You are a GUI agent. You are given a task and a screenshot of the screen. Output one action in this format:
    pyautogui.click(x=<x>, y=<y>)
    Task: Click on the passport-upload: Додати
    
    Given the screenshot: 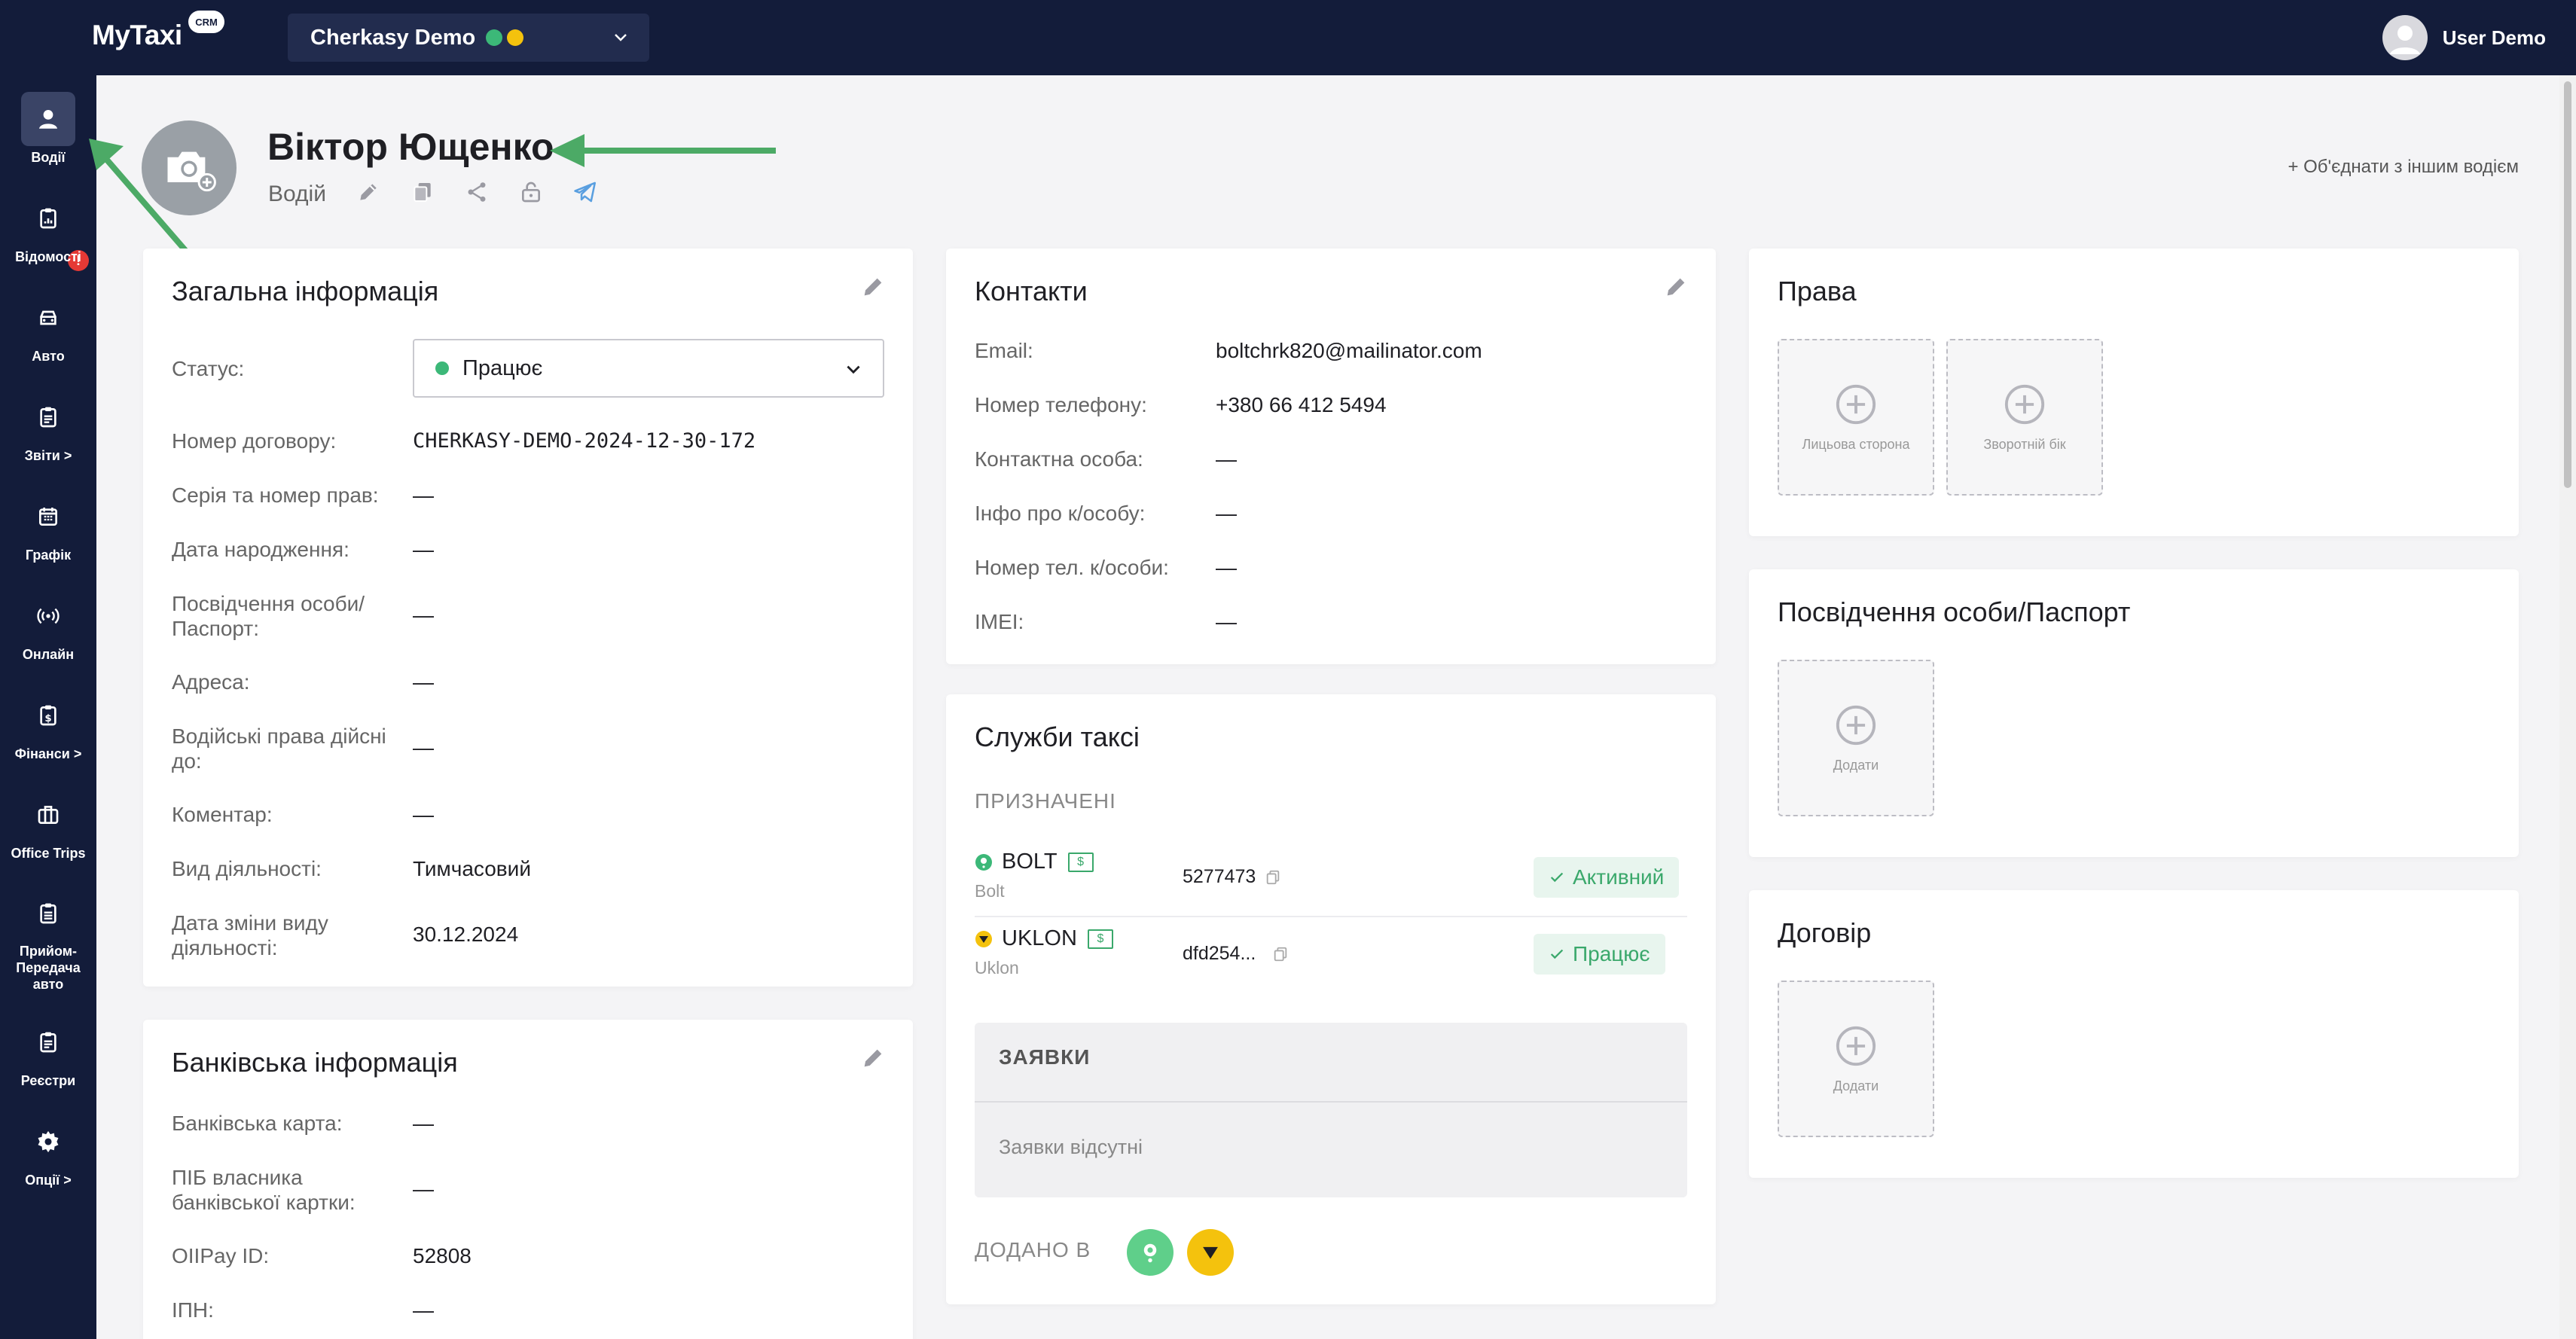 What is the action you would take?
    pyautogui.click(x=1856, y=738)
    